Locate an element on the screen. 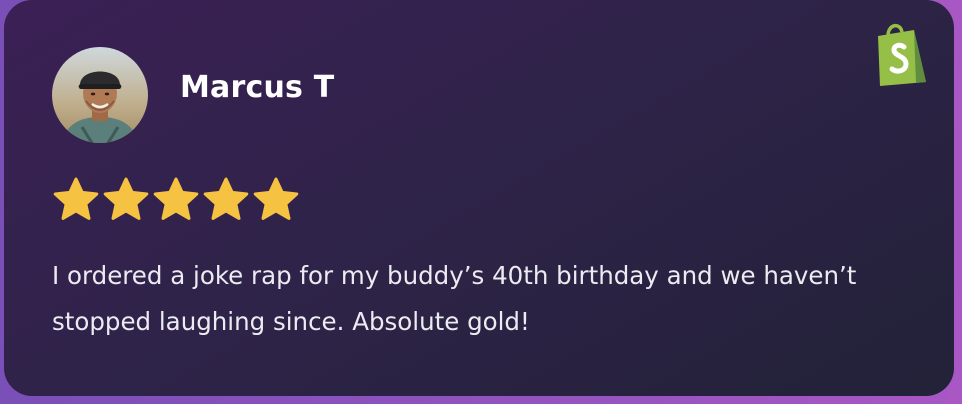 The height and width of the screenshot is (404, 962). rating-stars is located at coordinates (176, 199).